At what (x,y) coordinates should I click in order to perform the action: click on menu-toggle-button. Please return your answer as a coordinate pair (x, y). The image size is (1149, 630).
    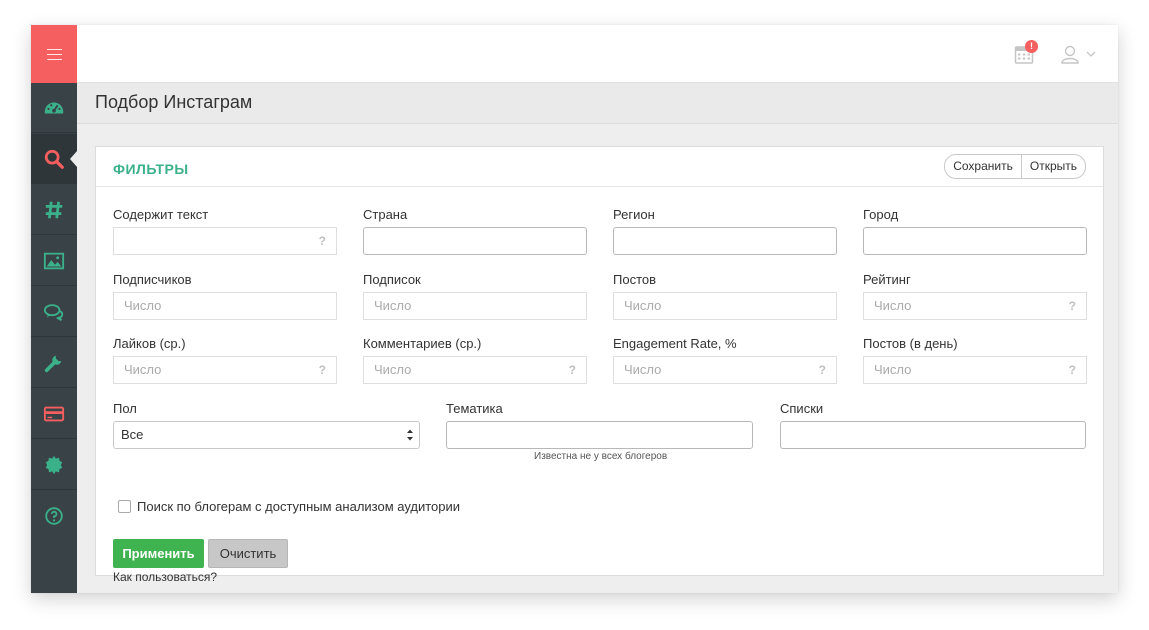
    Looking at the image, I should click on (54, 54).